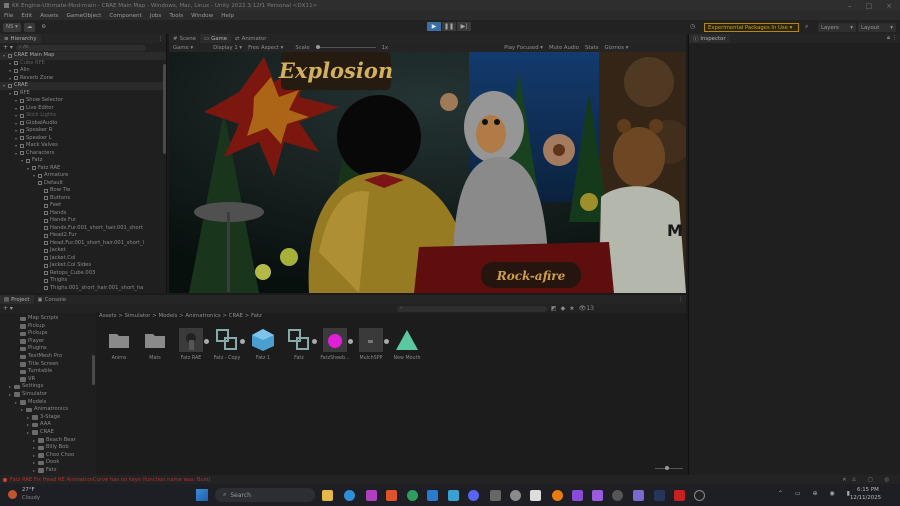 This screenshot has height=506, width=900. I want to click on tab-hierarchy: ≡ Hierarchy, so click(20, 38).